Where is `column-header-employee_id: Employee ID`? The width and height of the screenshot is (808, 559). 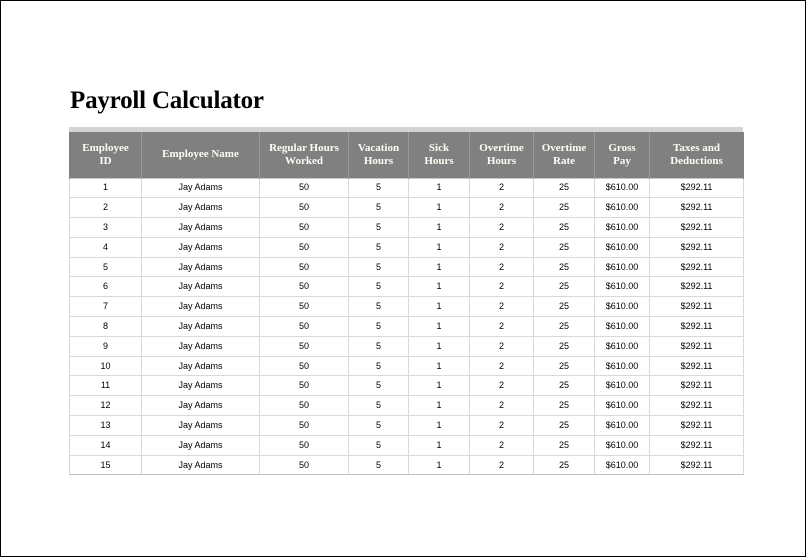
column-header-employee_id: Employee ID is located at coordinates (105, 155).